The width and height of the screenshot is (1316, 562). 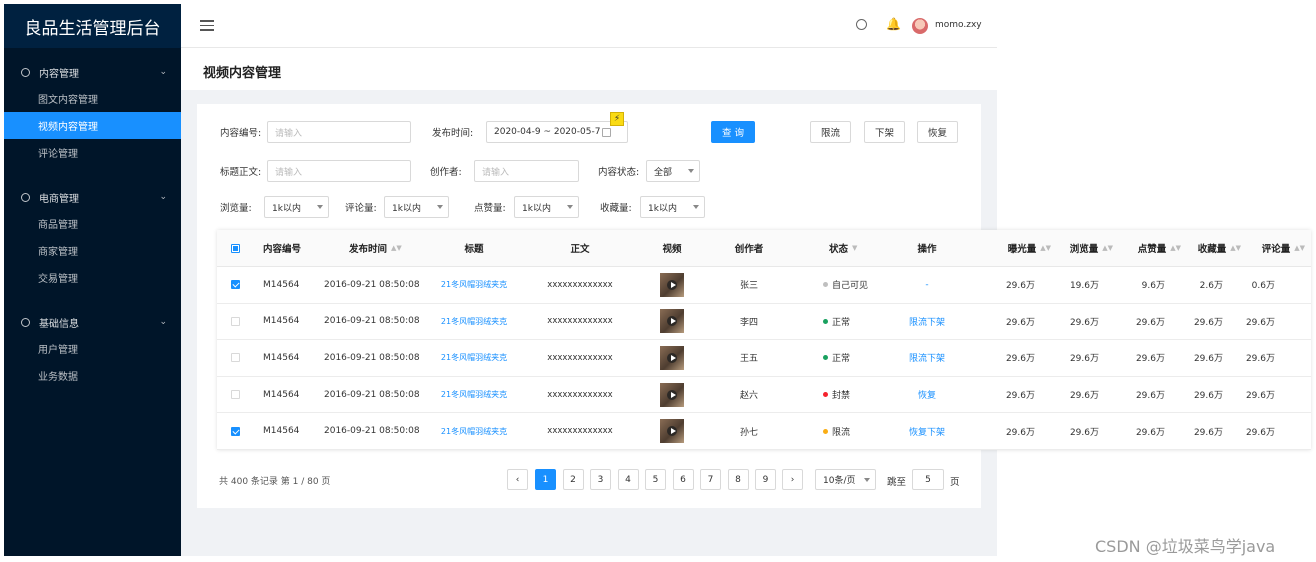 I want to click on page-button: 1, so click(x=545, y=479).